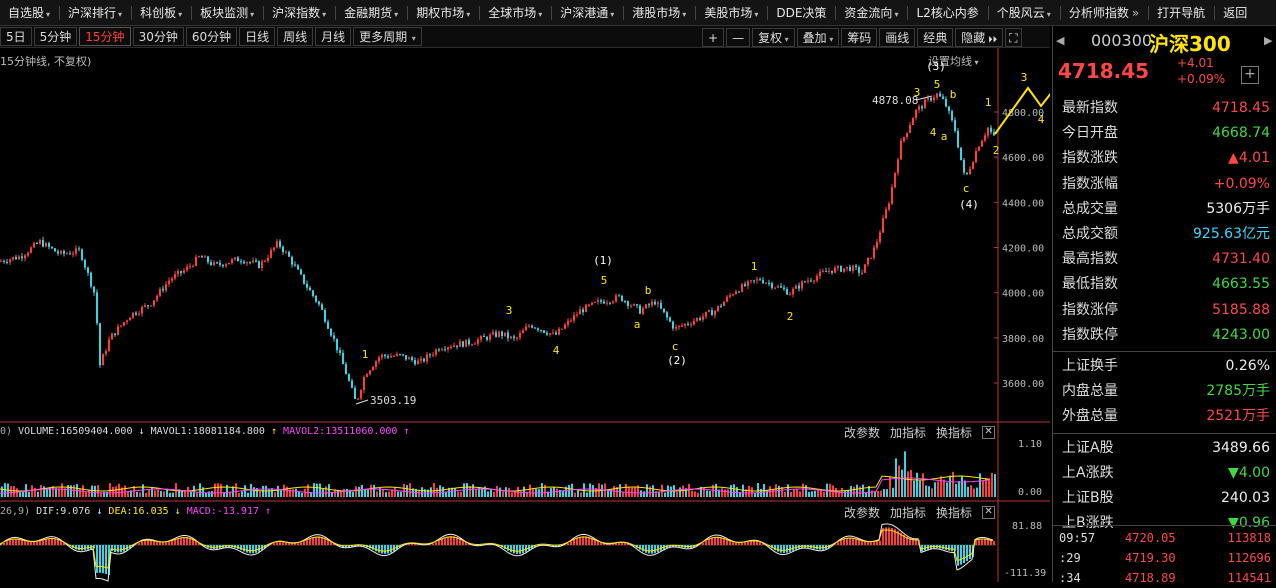 This screenshot has height=588, width=1276. I want to click on menu-item-9: 港股市场▾, so click(659, 13).